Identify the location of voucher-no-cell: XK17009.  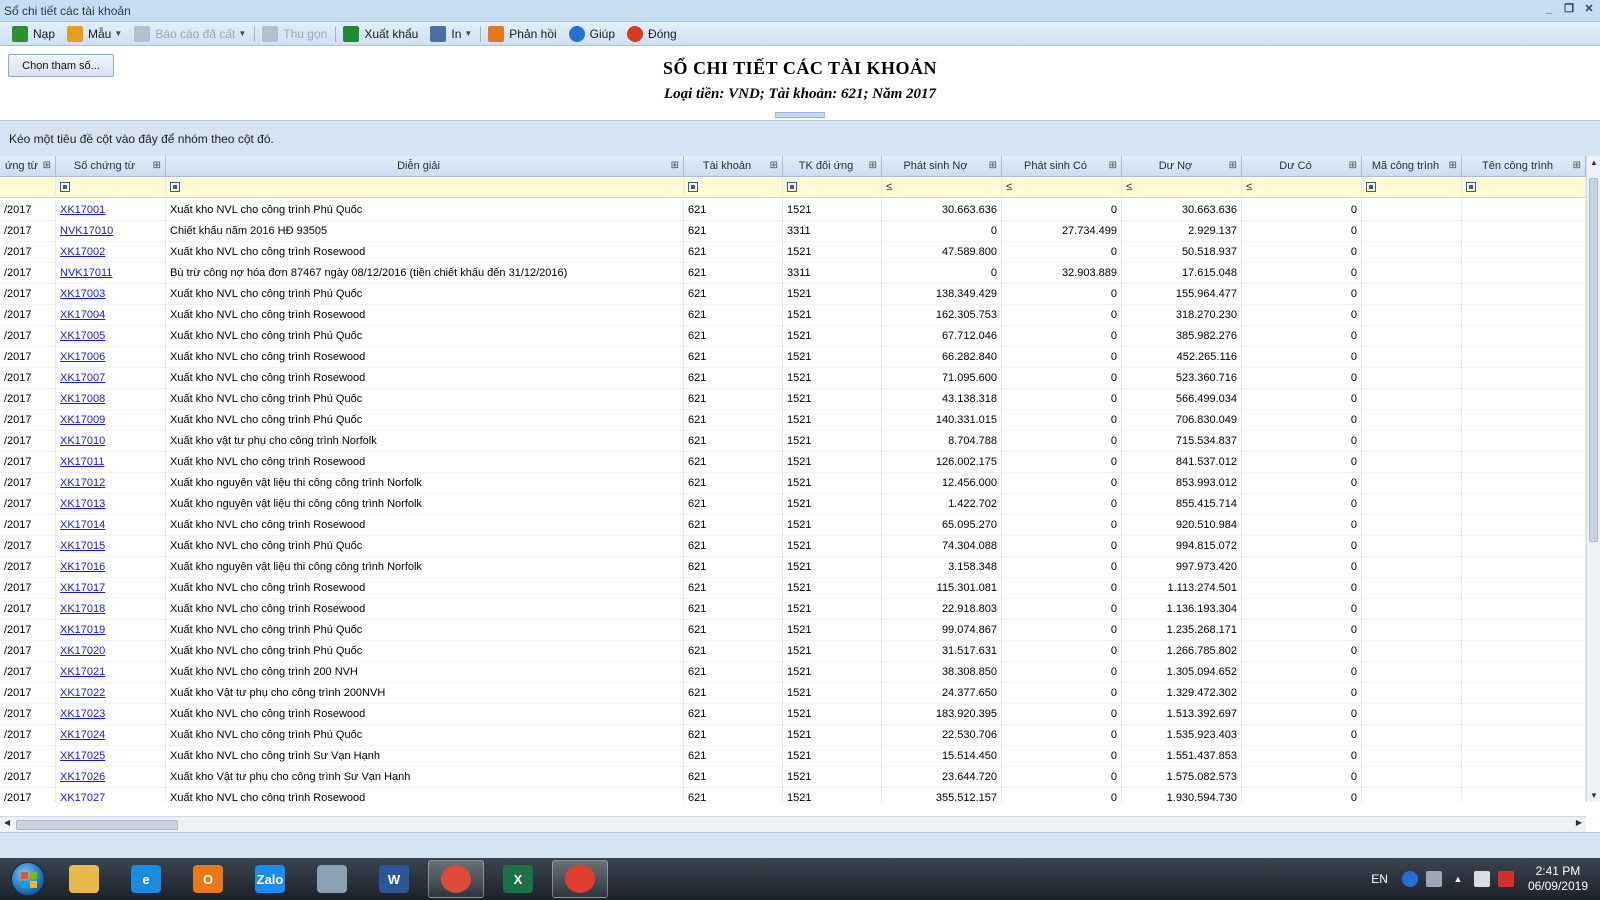
(111, 420).